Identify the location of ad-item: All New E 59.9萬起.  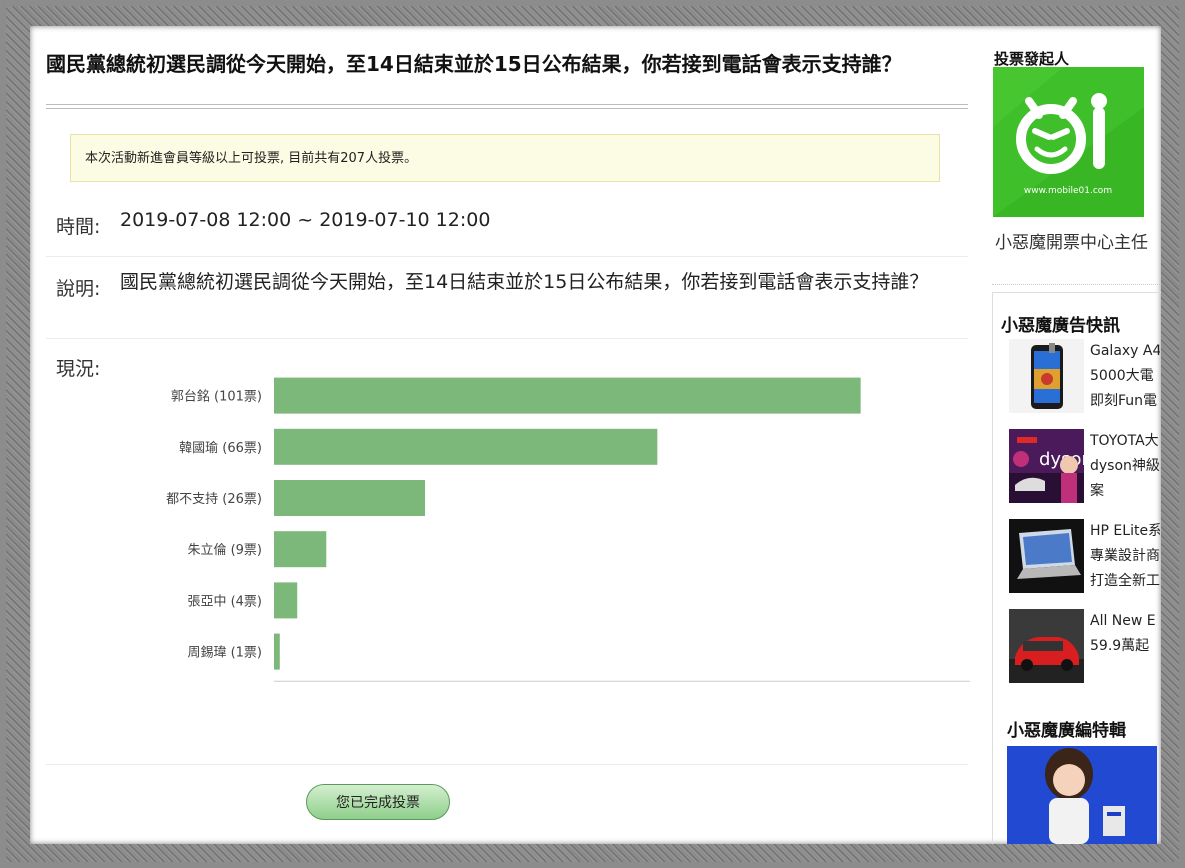
(1085, 647).